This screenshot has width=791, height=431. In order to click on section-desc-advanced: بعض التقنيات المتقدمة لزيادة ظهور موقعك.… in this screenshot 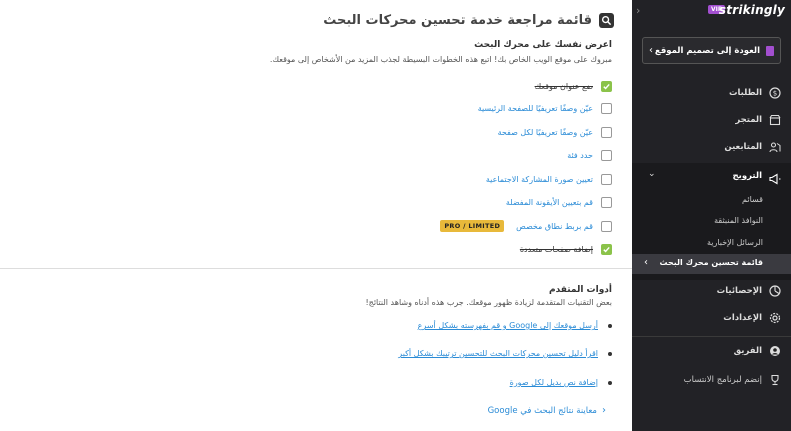, I will do `click(488, 302)`.